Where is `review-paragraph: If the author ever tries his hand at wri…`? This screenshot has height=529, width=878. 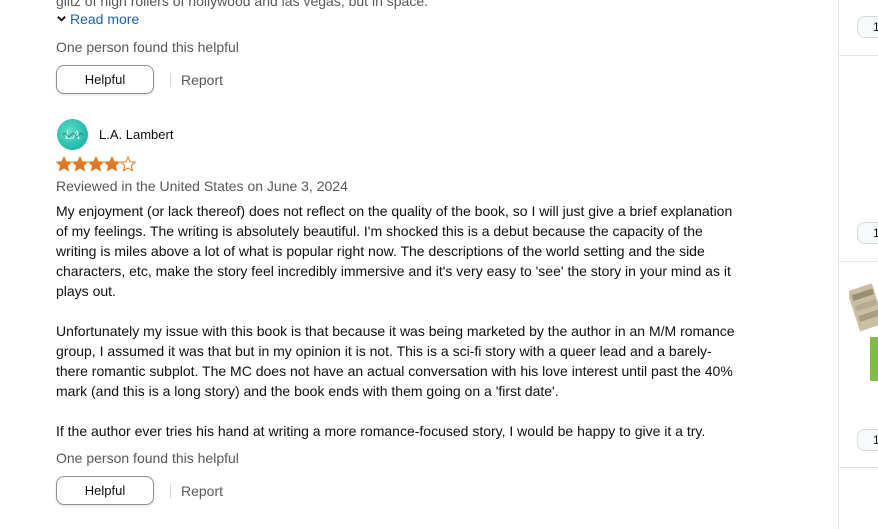 review-paragraph: If the author ever tries his hand at wri… is located at coordinates (381, 431).